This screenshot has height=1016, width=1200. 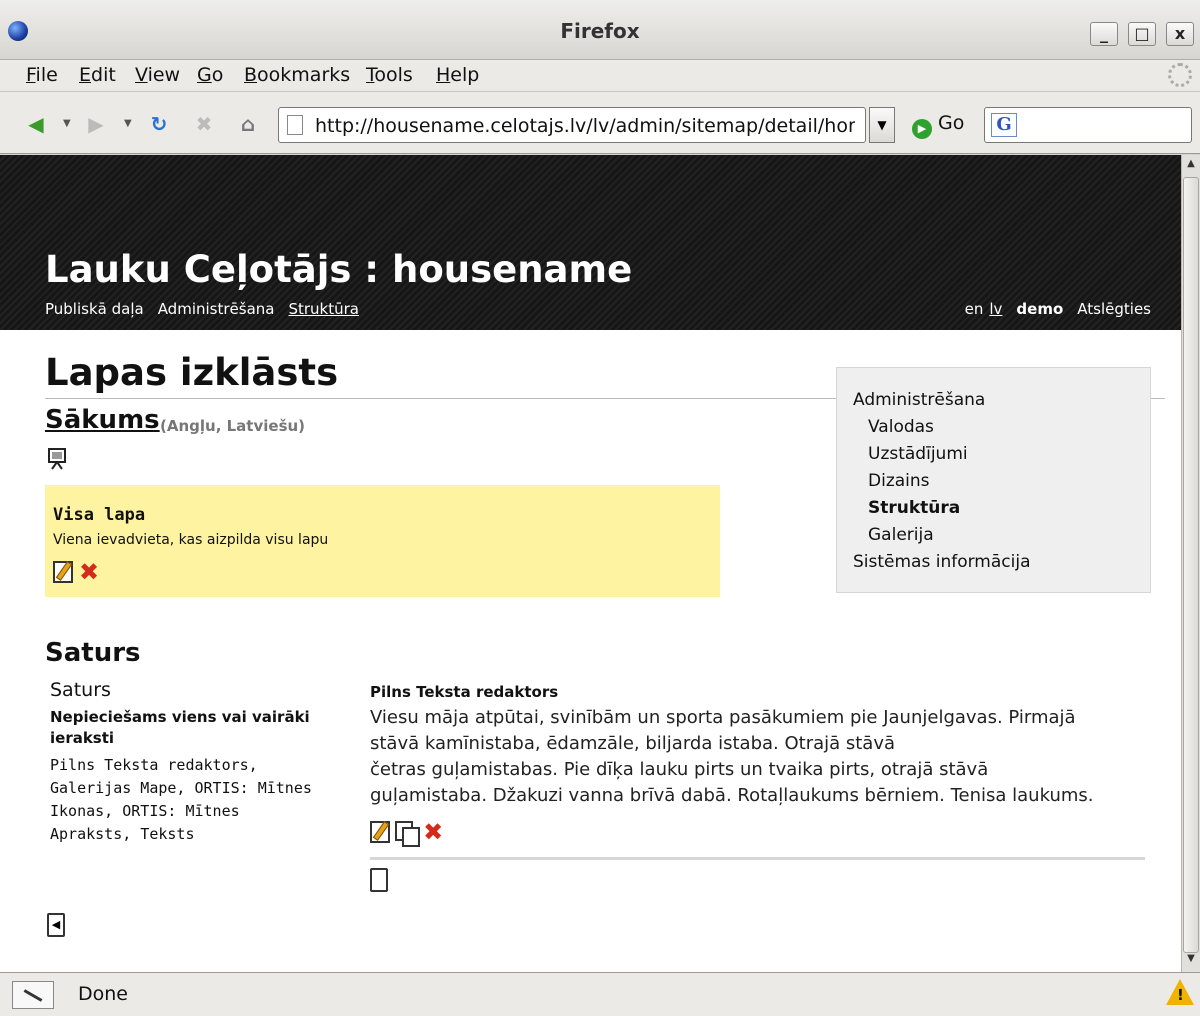 What do you see at coordinates (464, 692) in the screenshot?
I see `entry-type: Pilns Teksta redaktors` at bounding box center [464, 692].